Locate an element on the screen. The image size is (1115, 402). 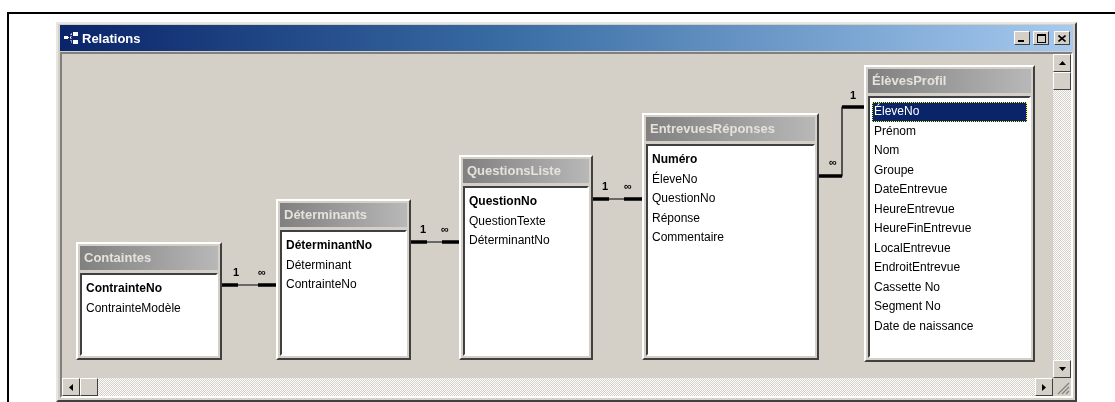
field-item: Date de naissance is located at coordinates (949, 326).